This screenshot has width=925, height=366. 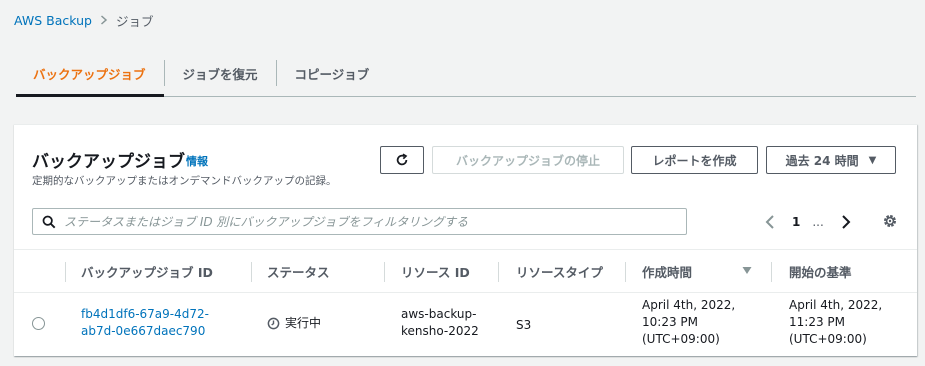 What do you see at coordinates (197, 161) in the screenshot?
I see `info-link: 情報` at bounding box center [197, 161].